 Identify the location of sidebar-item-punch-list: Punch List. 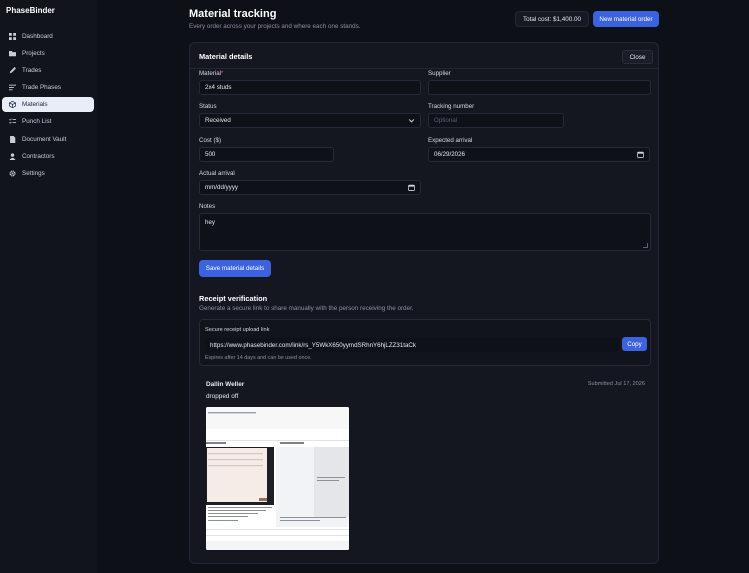
(48, 121).